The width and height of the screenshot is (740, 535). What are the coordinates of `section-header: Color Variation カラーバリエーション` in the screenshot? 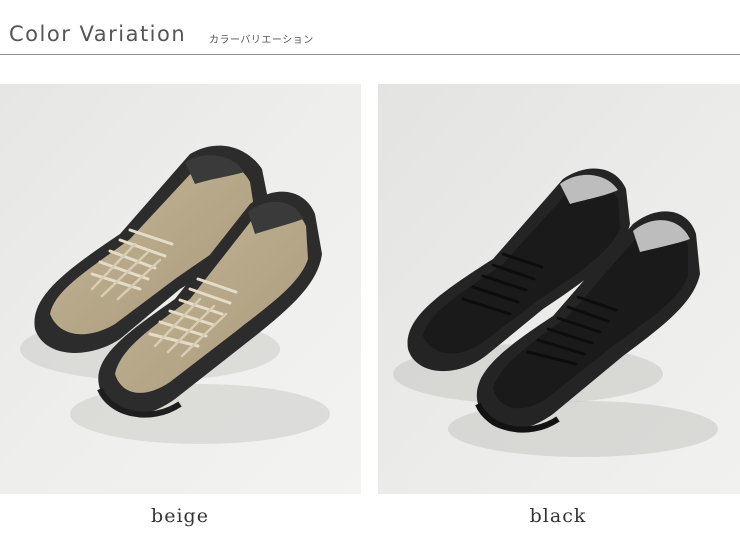 It's located at (370, 27).